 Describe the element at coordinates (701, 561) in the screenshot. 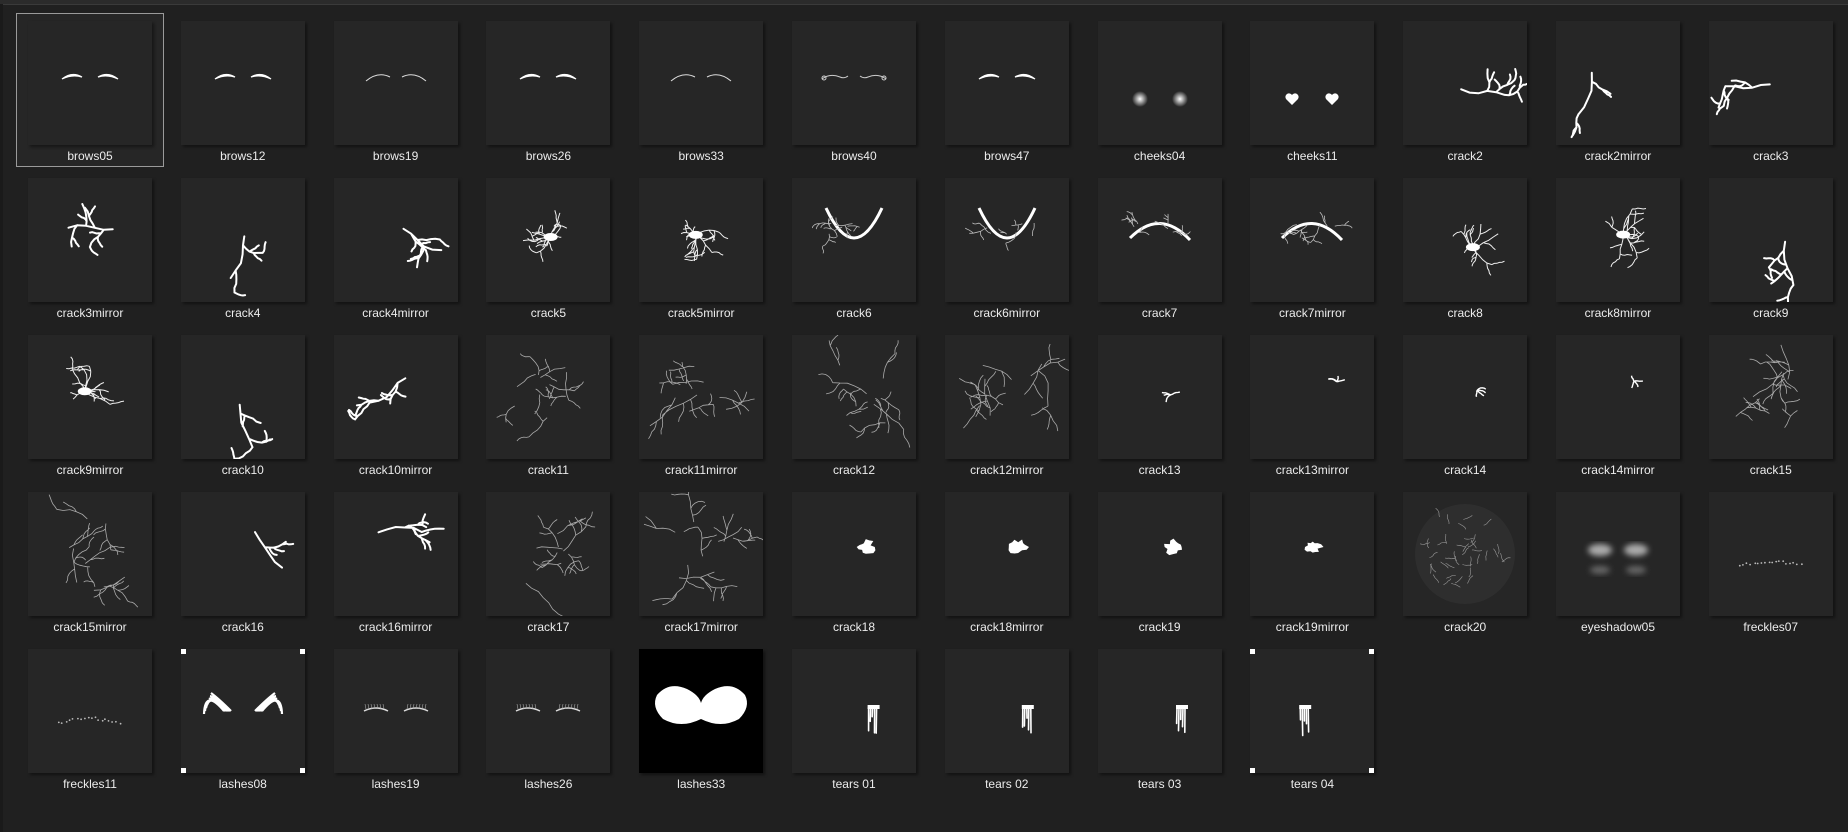

I see `thumbnail-item-crack17mirror: crack17mirror` at that location.